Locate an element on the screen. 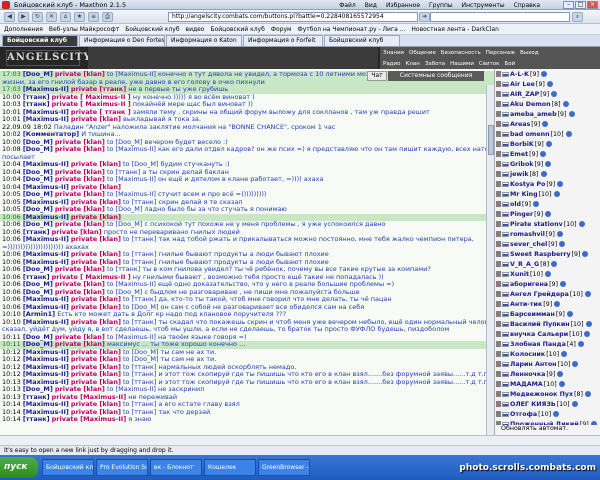  user-name: sever_chel is located at coordinates (528, 244).